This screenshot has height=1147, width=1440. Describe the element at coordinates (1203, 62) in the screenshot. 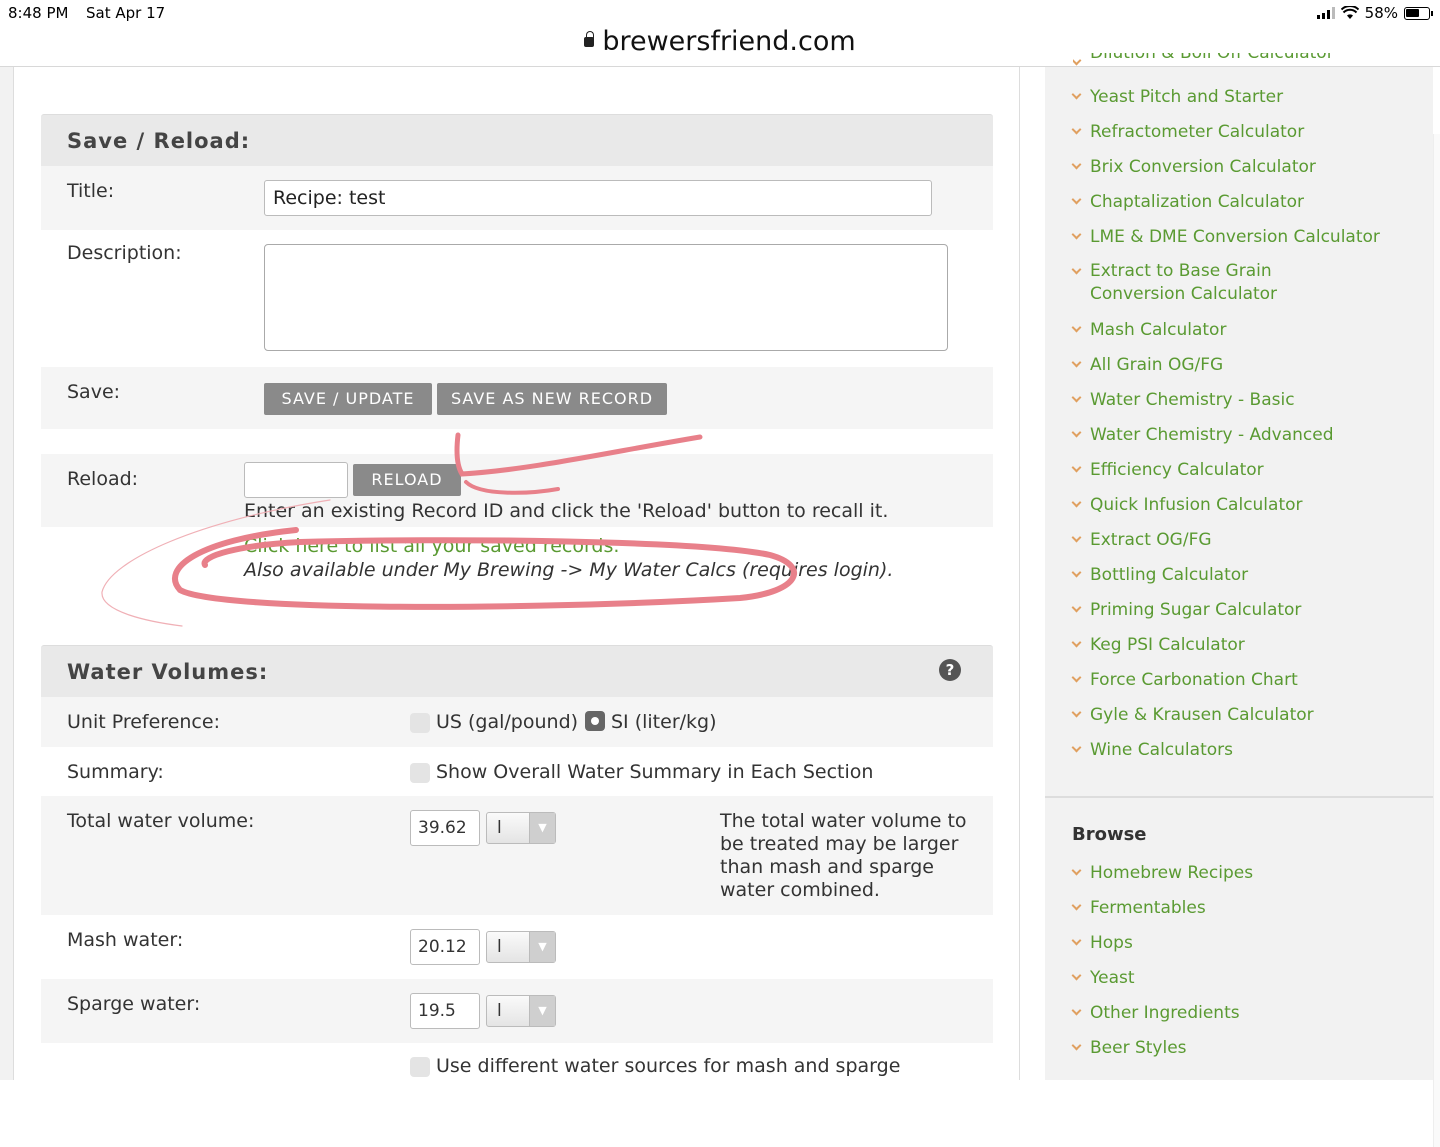

I see `sidebar-item-cut-off: Dilution & Boil Off Calculator` at that location.